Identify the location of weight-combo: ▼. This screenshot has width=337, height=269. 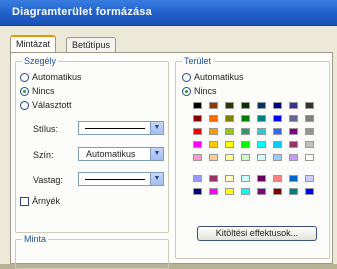
(121, 179).